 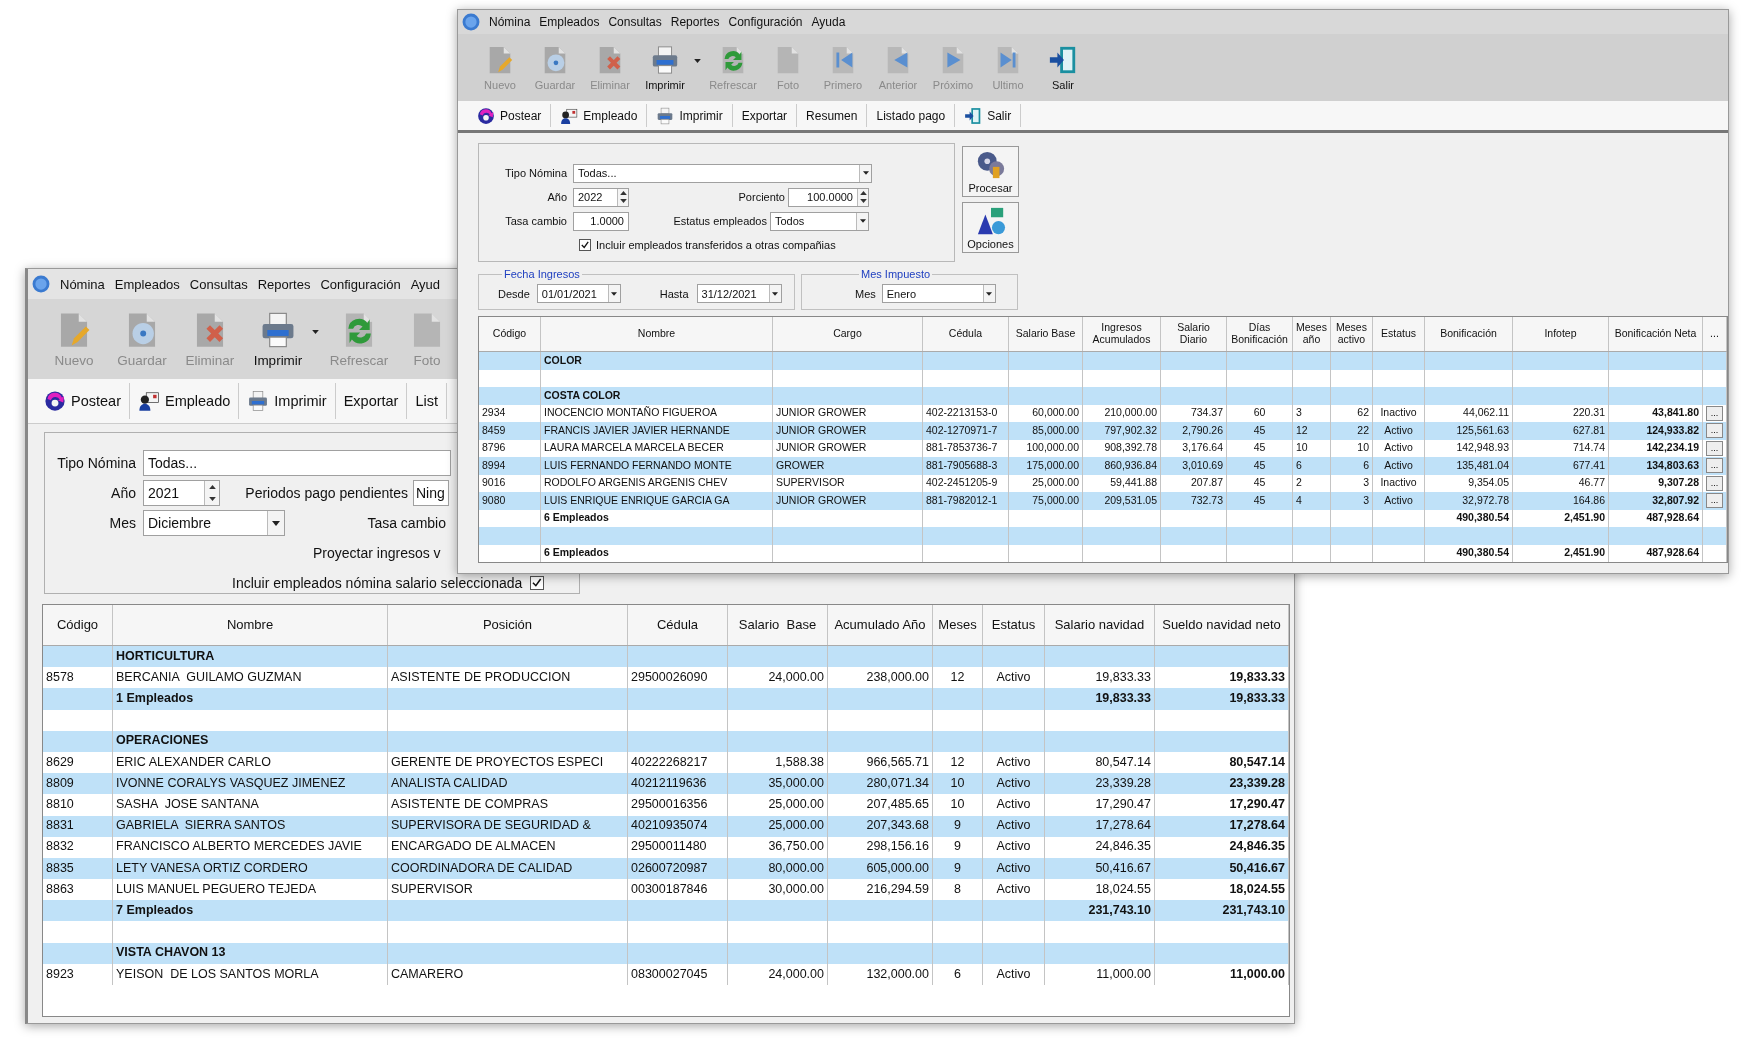 I want to click on action-button: Listado pago, so click(x=911, y=115).